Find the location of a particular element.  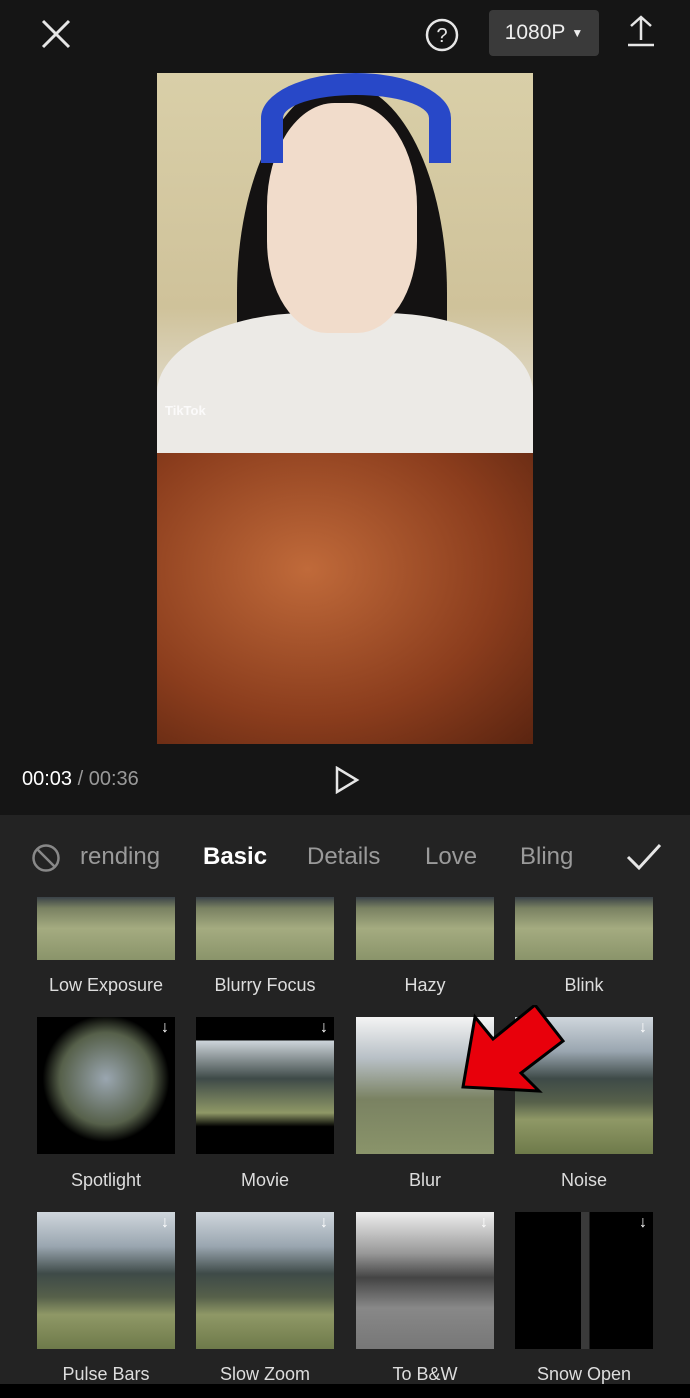

effect-item: ↓ Pulse Bars is located at coordinates (106, 1298).